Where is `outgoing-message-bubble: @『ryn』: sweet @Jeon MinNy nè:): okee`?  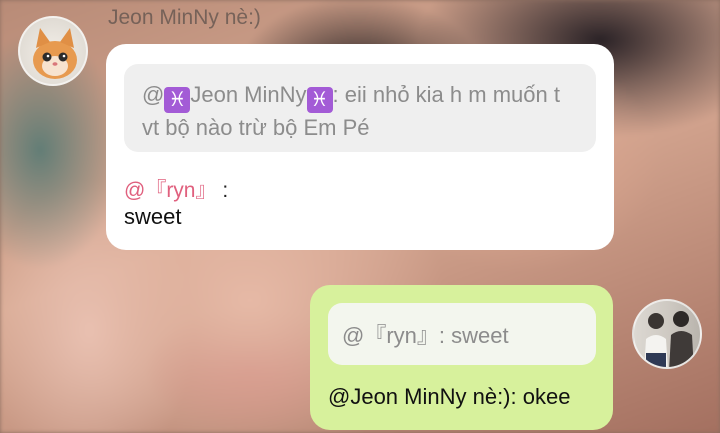
outgoing-message-bubble: @『ryn』: sweet @Jeon MinNy nè:): okee is located at coordinates (461, 357).